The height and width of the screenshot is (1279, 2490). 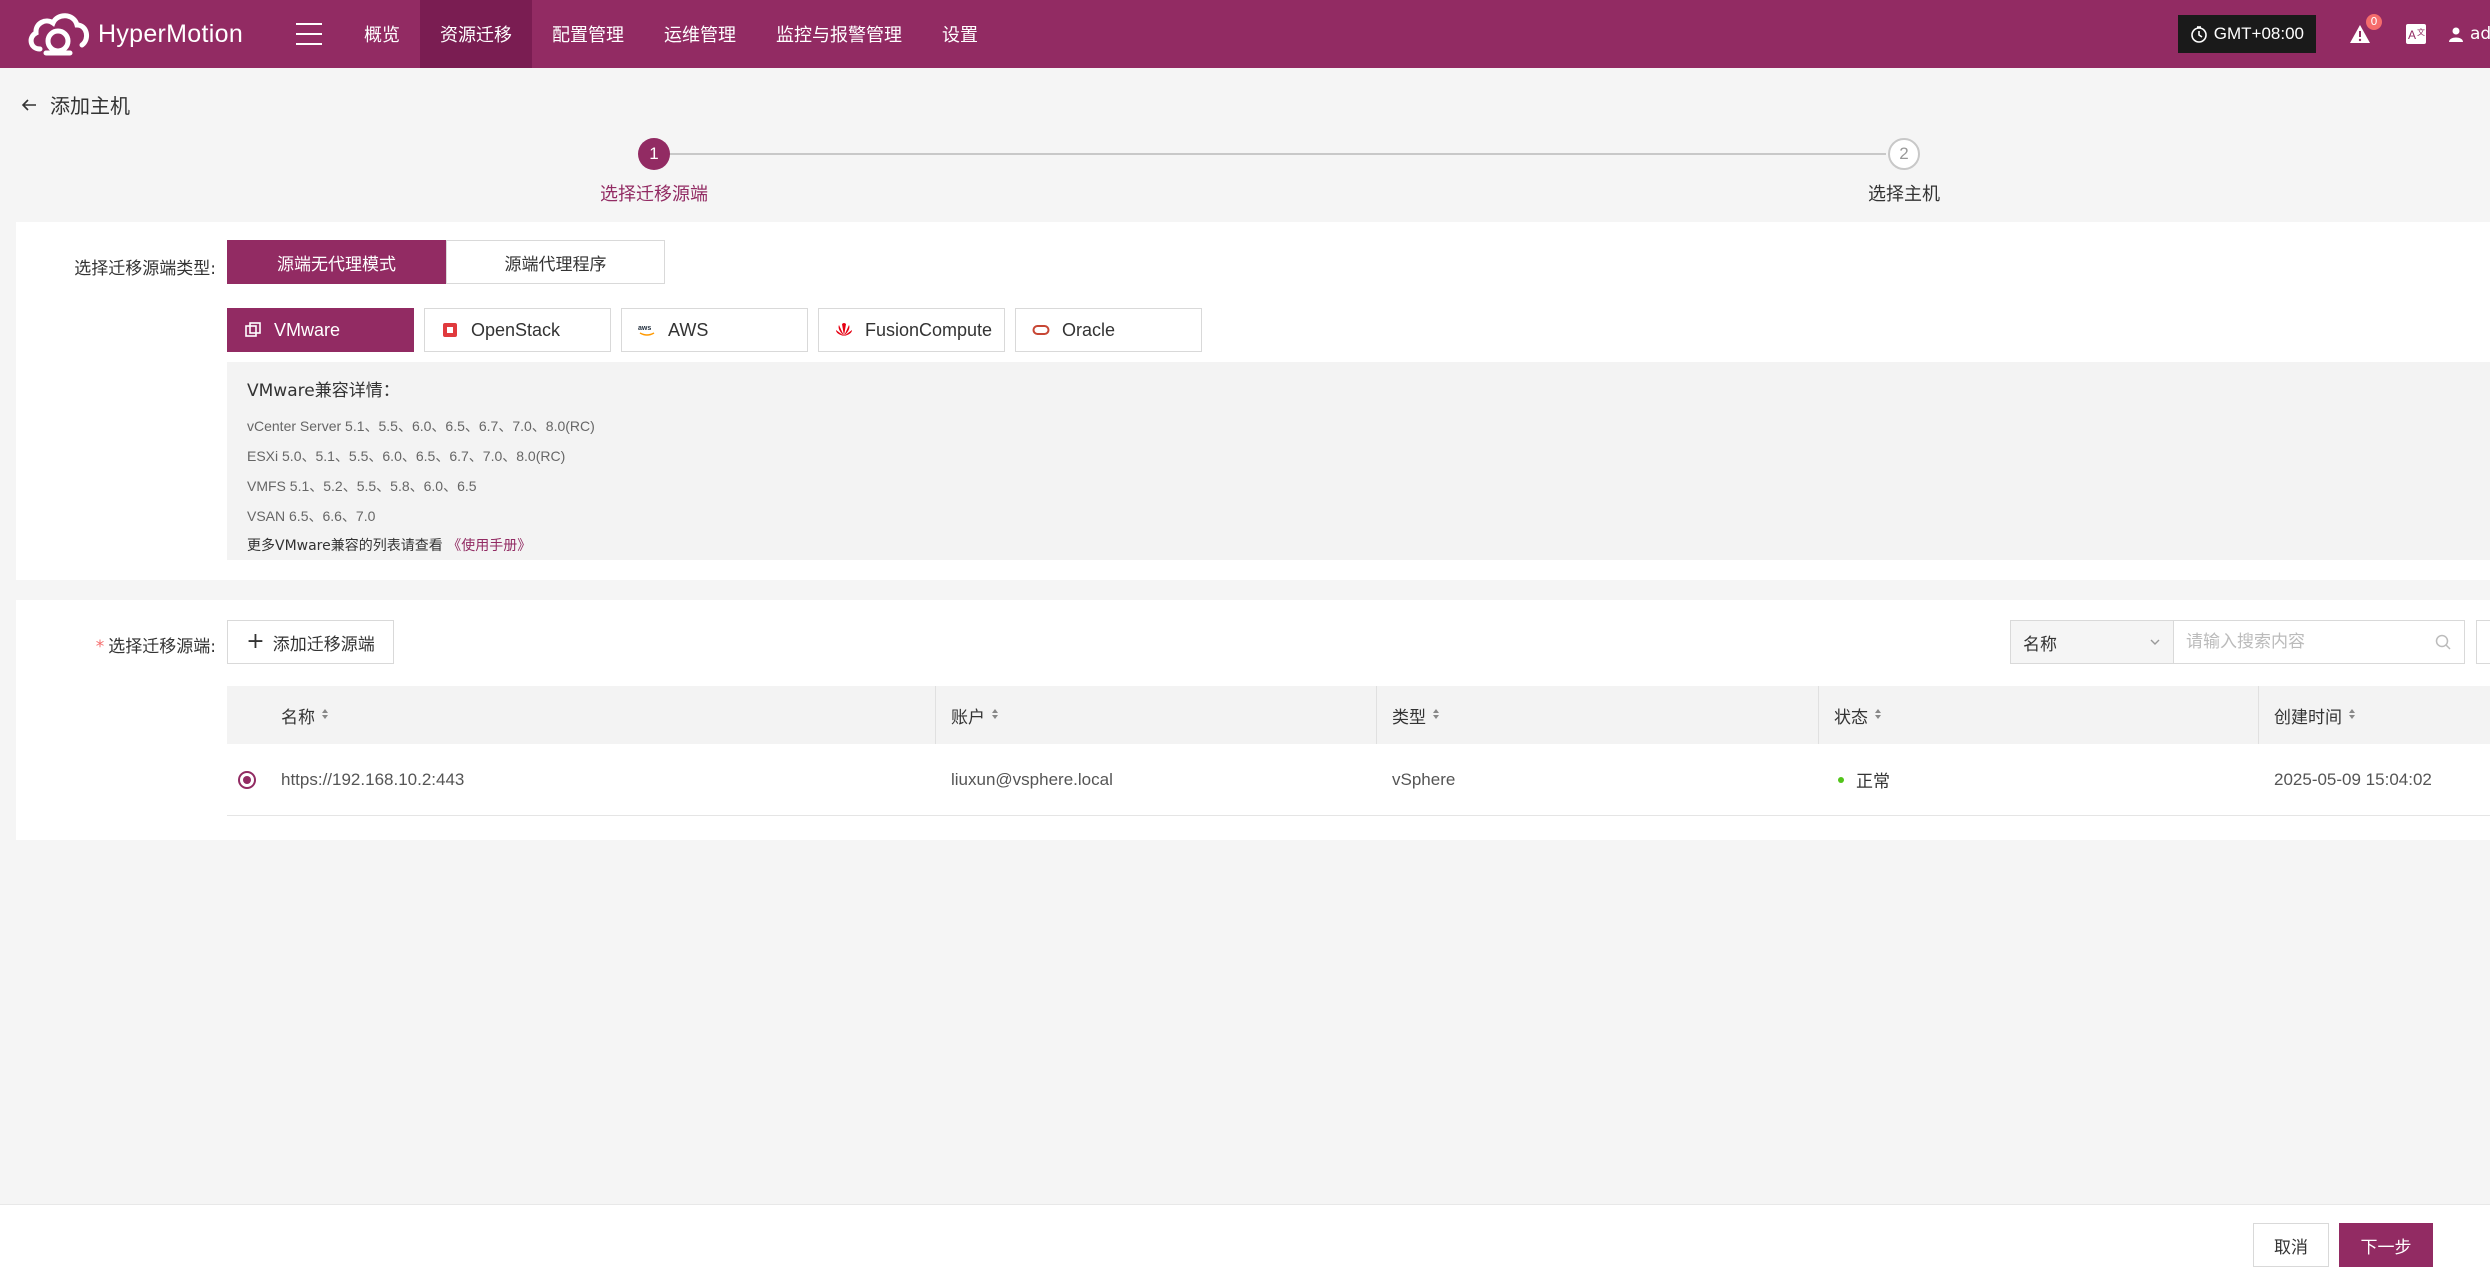 I want to click on header-select-cell, so click(x=247, y=715).